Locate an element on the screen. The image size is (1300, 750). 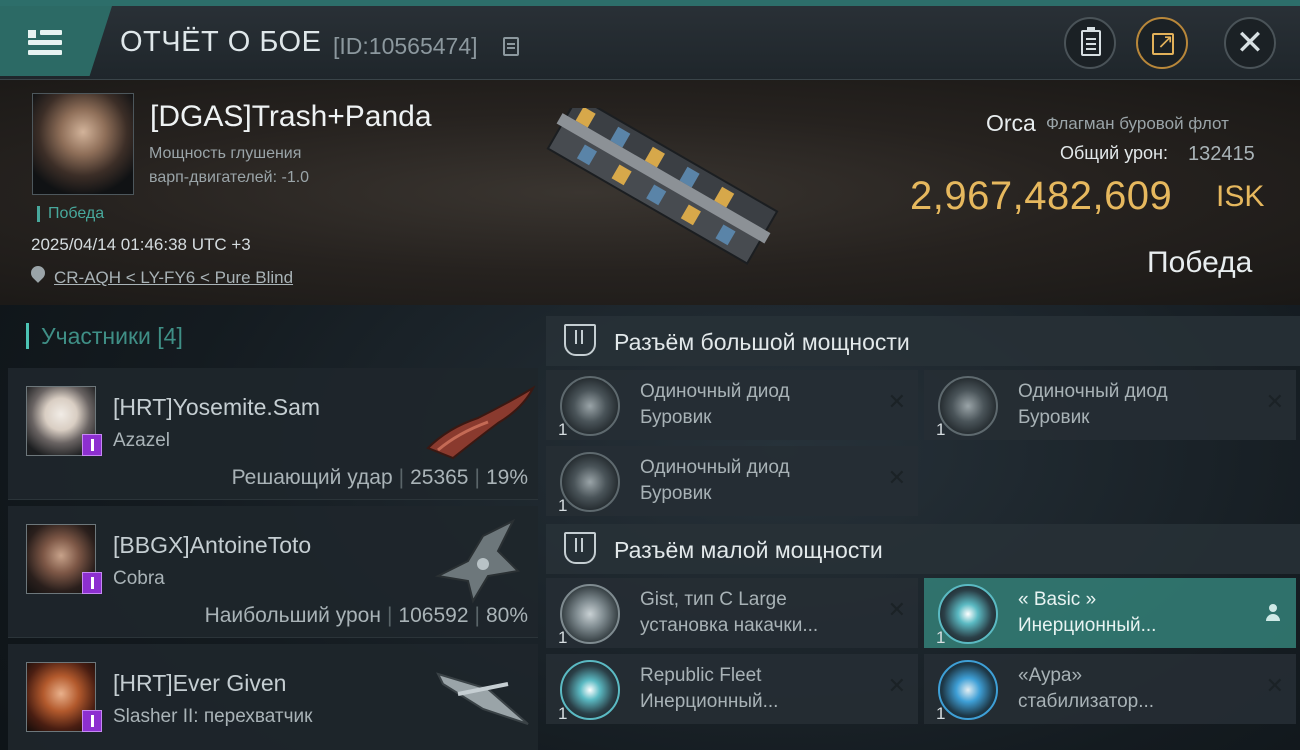
participant-ship: Azazel is located at coordinates (142, 440).